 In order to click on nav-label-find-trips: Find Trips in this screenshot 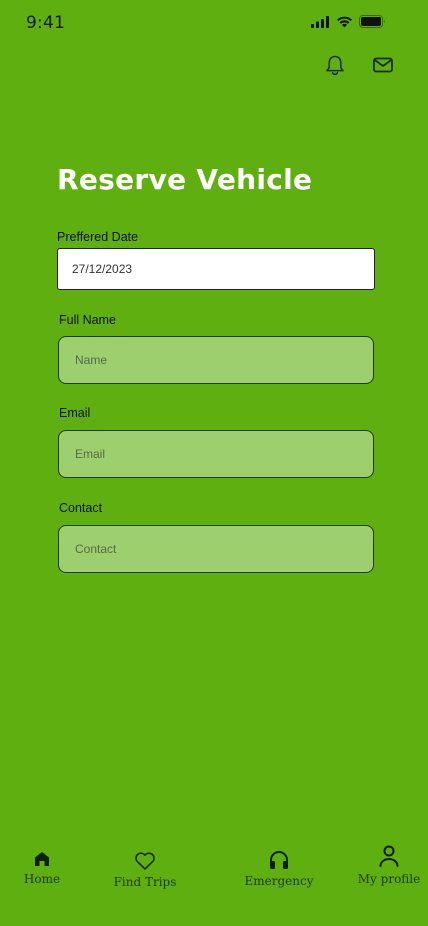, I will do `click(145, 882)`.